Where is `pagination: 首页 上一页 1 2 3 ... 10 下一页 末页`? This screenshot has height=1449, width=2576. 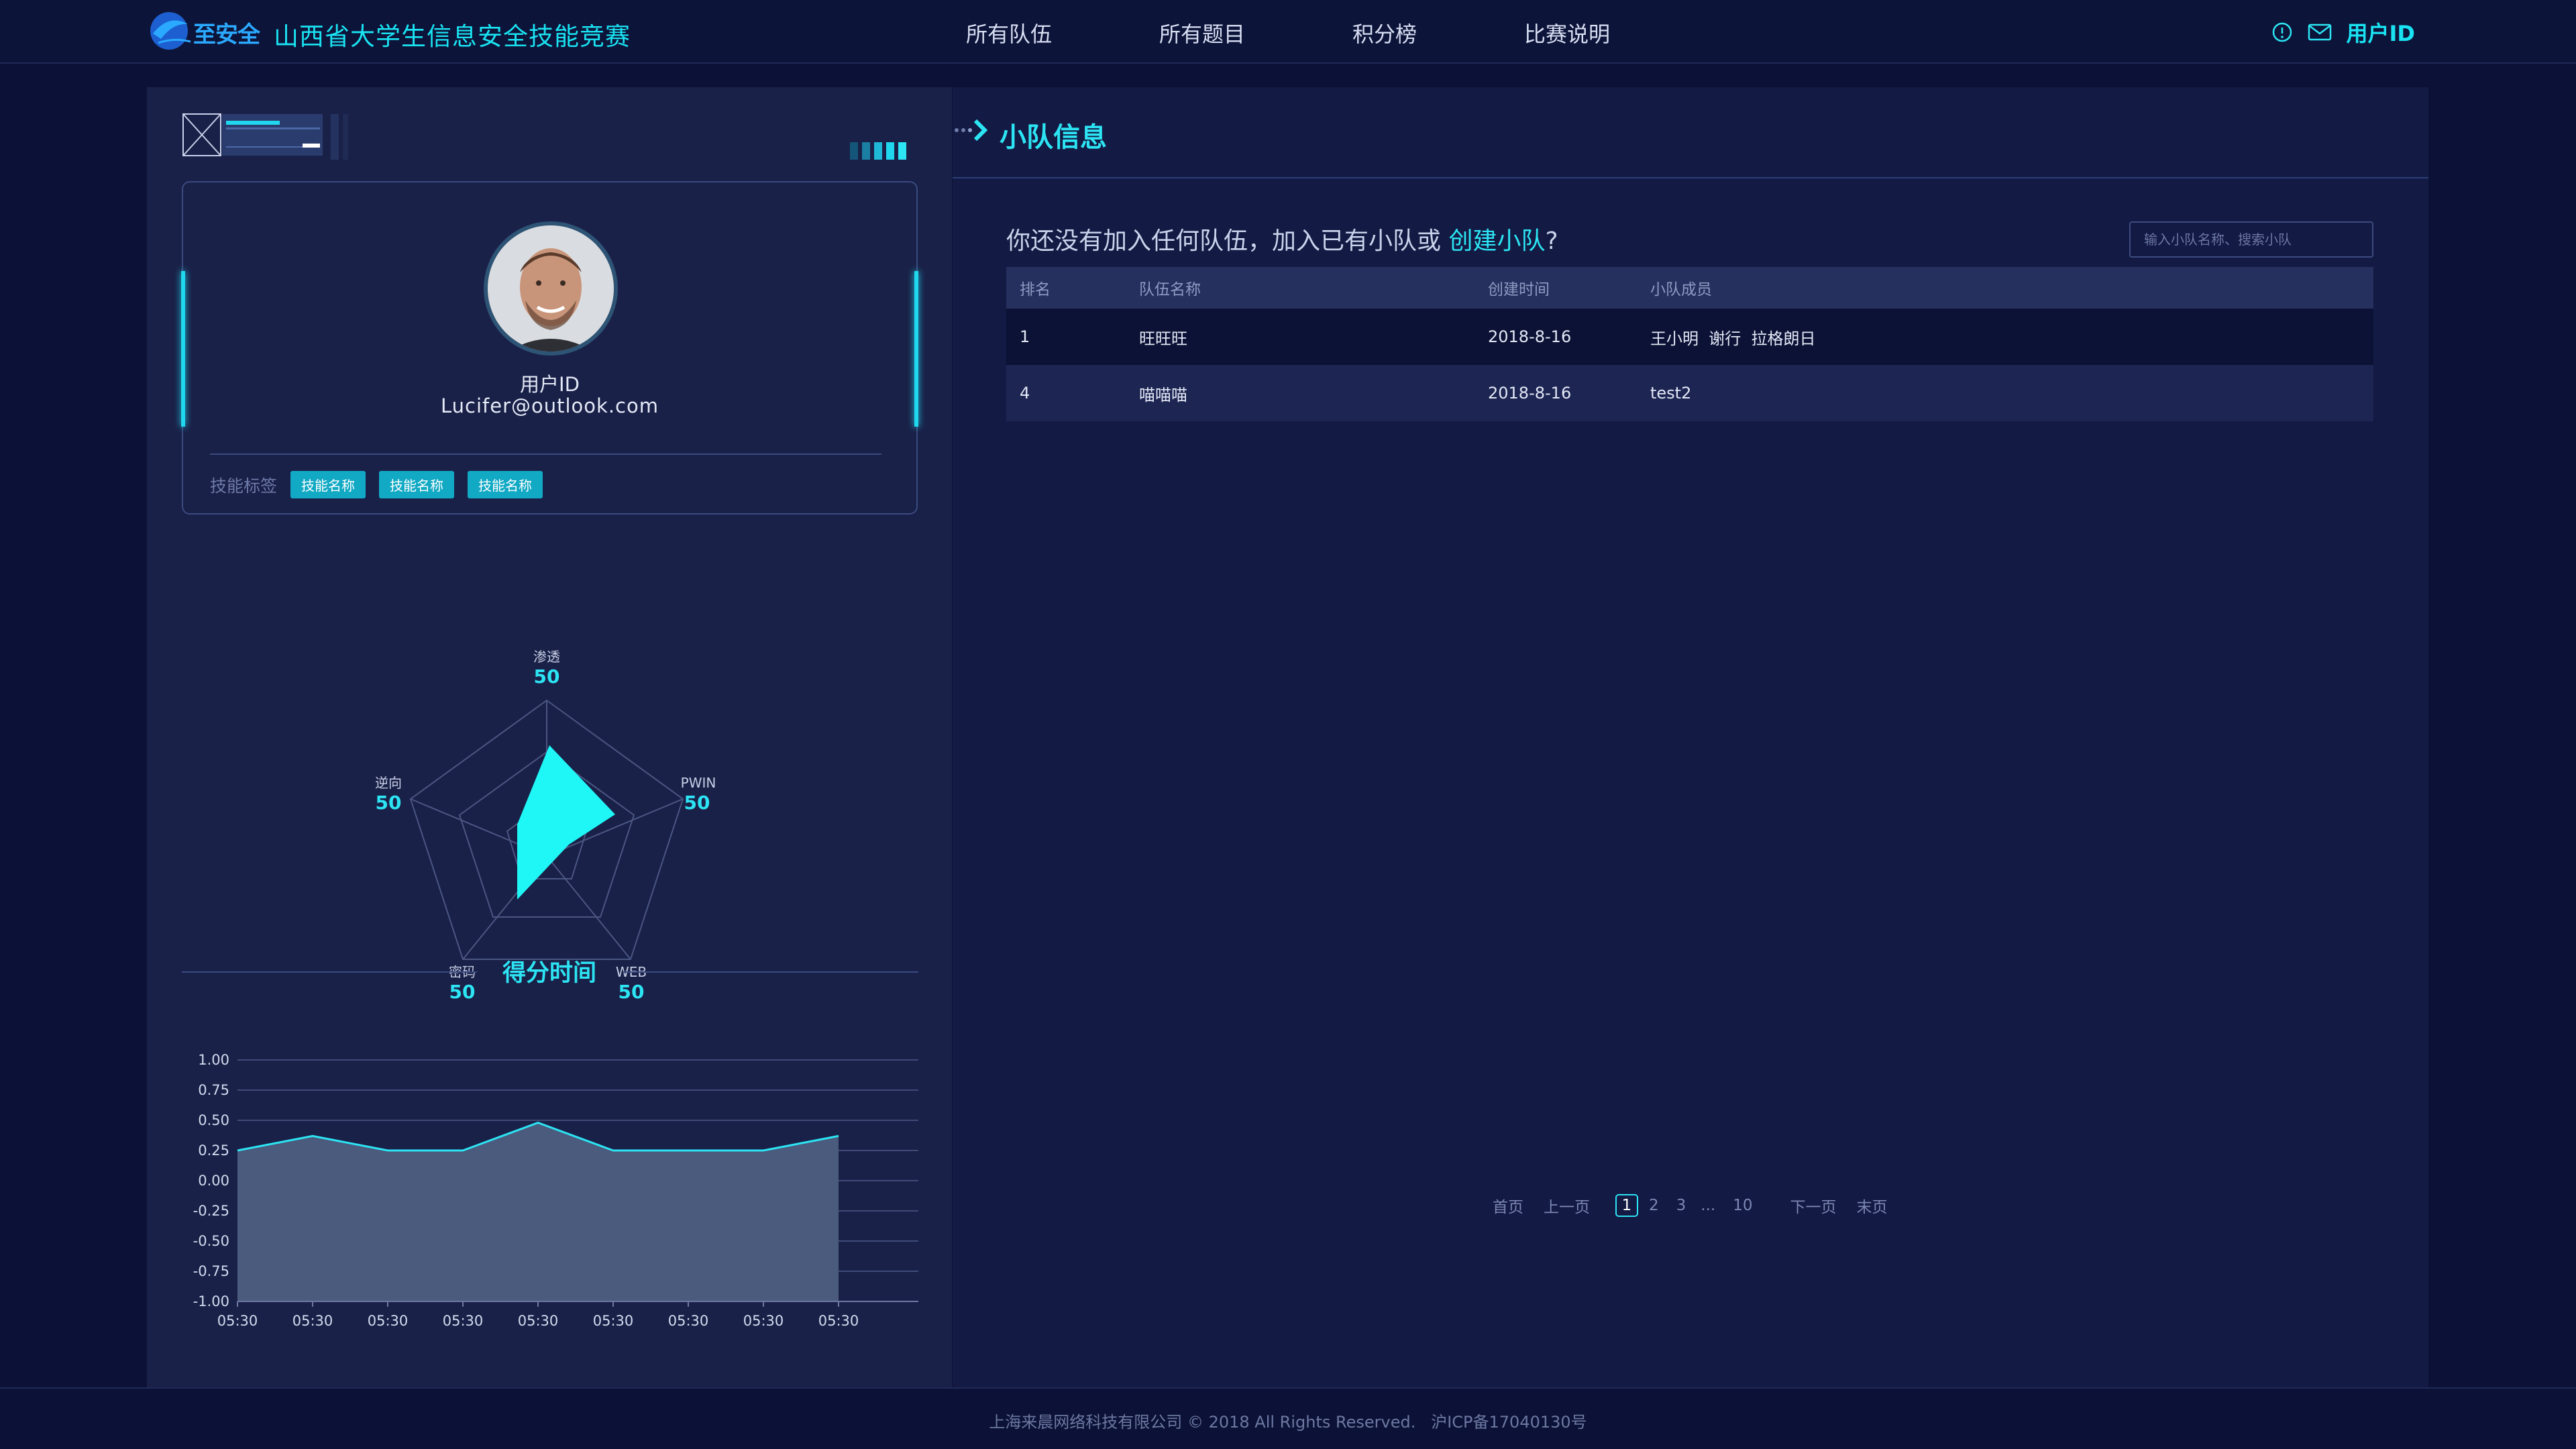 pagination: 首页 上一页 1 2 3 ... 10 下一页 末页 is located at coordinates (1690, 1205).